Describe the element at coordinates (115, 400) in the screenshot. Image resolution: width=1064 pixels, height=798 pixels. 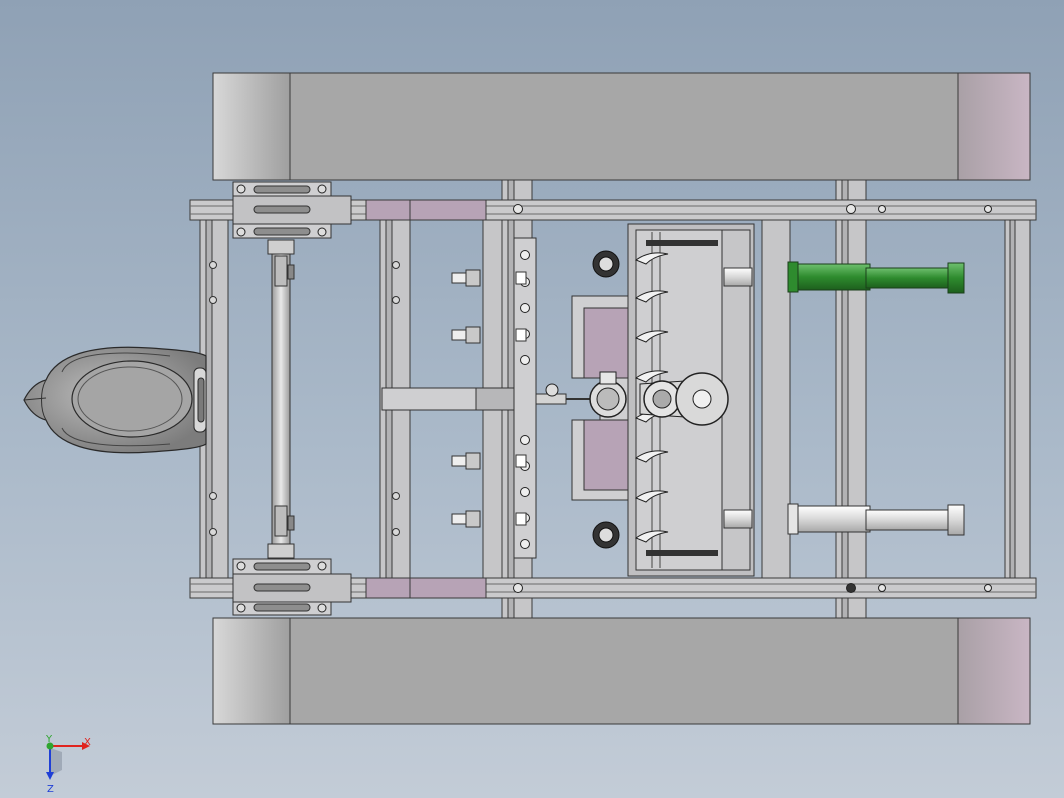
I see `motor-housing` at that location.